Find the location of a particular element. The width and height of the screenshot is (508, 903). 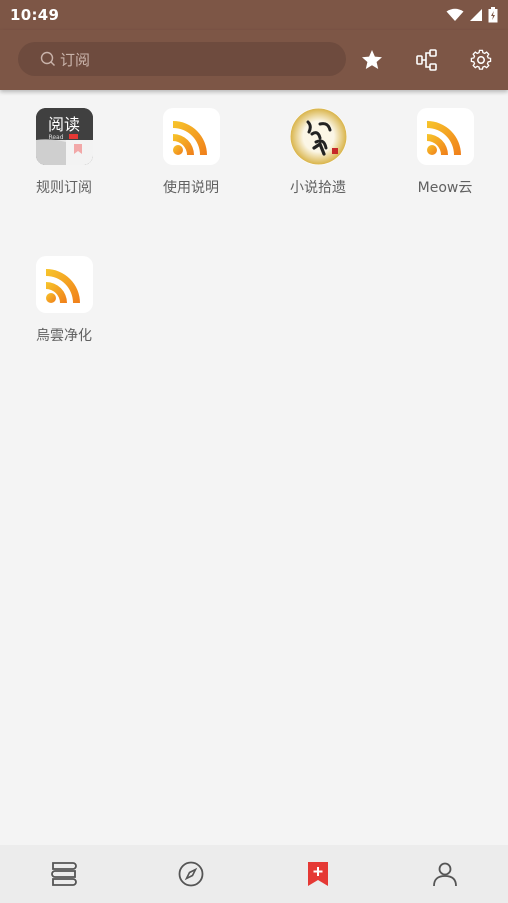

nav-explore is located at coordinates (191, 874).